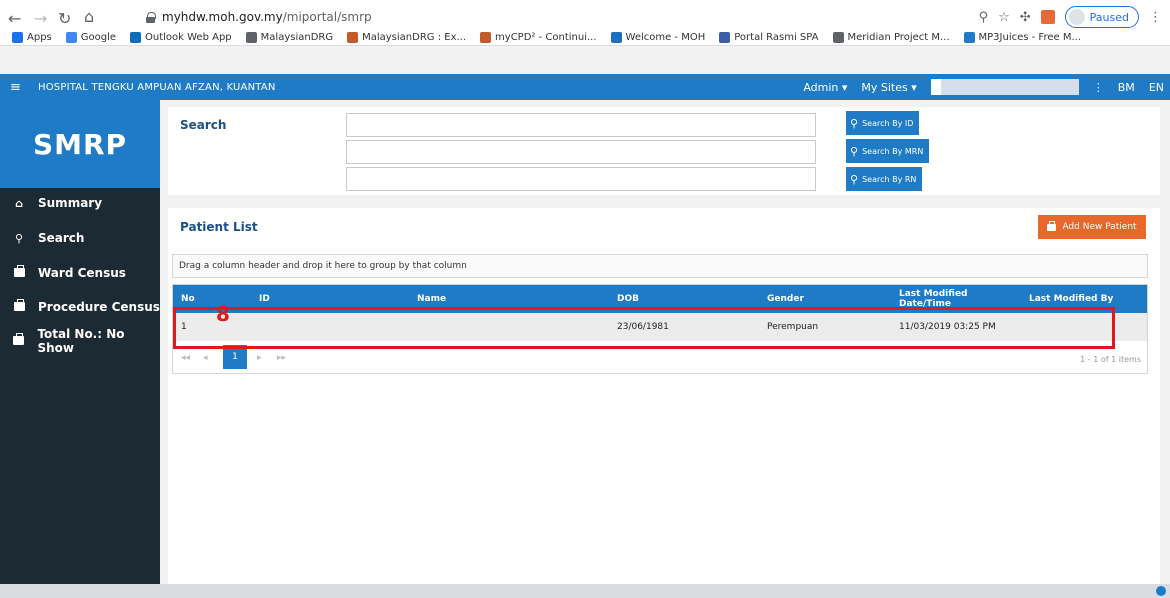  I want to click on bookmark-label: Google, so click(98, 37).